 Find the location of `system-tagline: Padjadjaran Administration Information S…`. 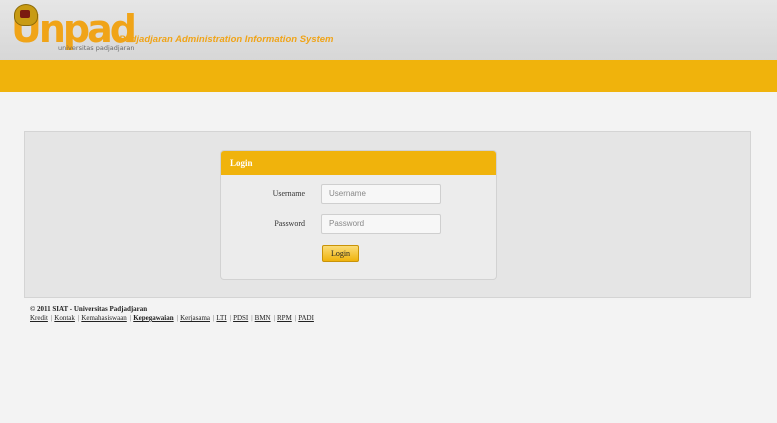

system-tagline: Padjadjaran Administration Information S… is located at coordinates (226, 39).